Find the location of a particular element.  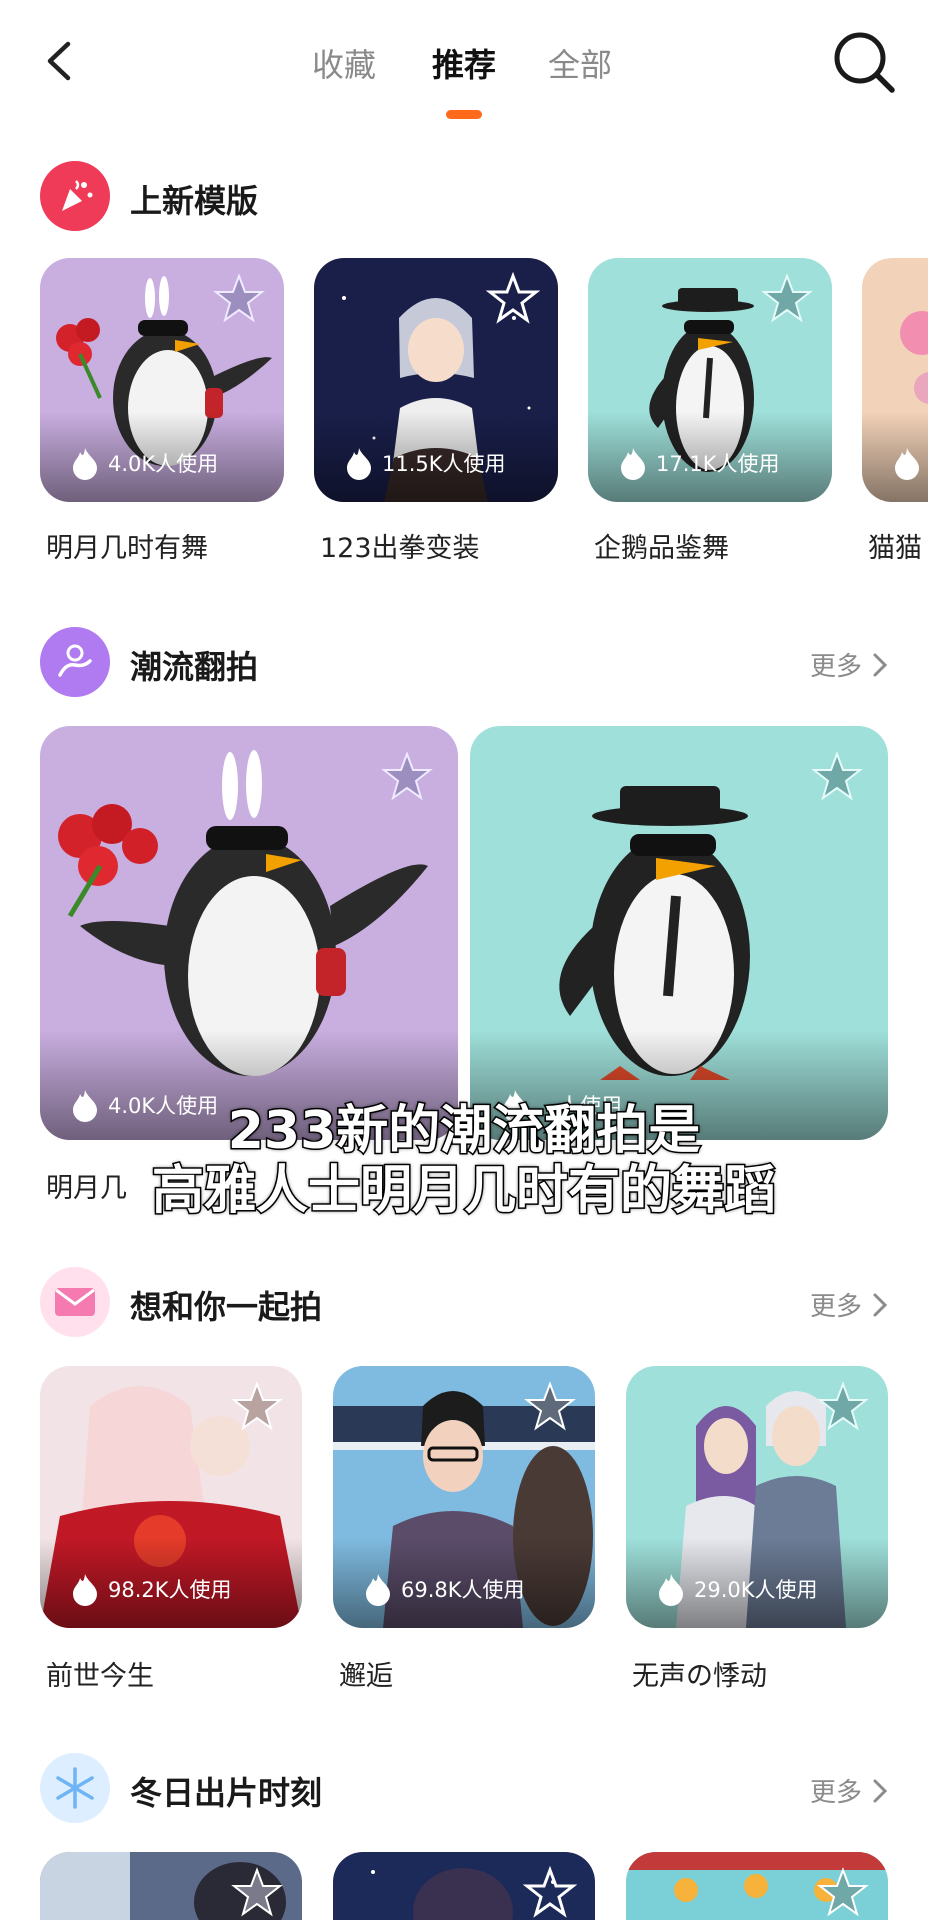

usage-text: 69.8K人使用 is located at coordinates (463, 1590).